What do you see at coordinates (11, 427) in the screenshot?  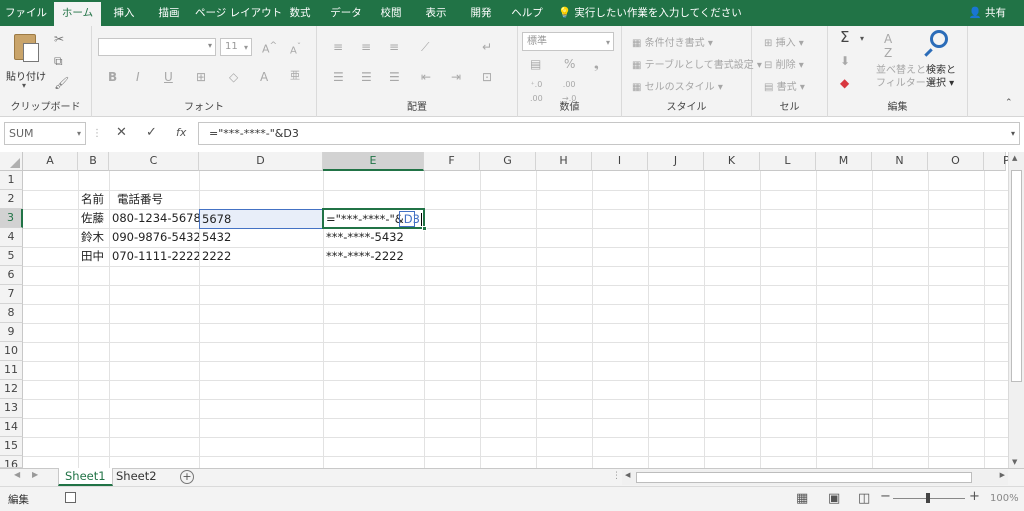 I see `row-header-14: 14` at bounding box center [11, 427].